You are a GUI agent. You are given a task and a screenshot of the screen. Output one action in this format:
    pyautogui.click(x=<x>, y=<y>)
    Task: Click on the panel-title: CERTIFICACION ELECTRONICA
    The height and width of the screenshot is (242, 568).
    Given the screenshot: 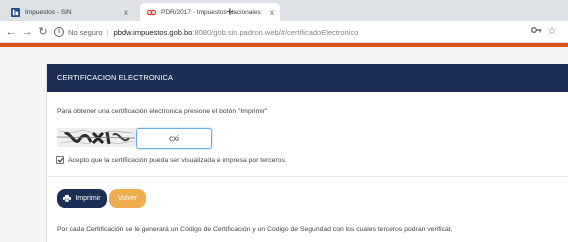 What is the action you would take?
    pyautogui.click(x=307, y=78)
    